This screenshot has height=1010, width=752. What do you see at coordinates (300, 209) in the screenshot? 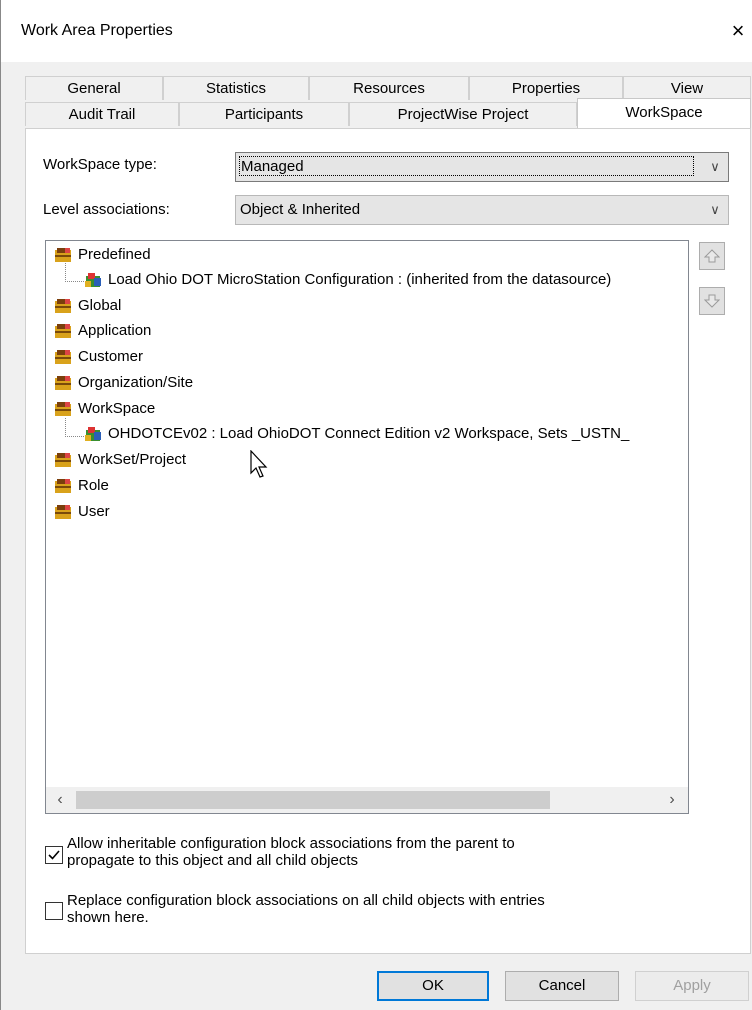
I see `level-associations-value: Object & Inherited` at bounding box center [300, 209].